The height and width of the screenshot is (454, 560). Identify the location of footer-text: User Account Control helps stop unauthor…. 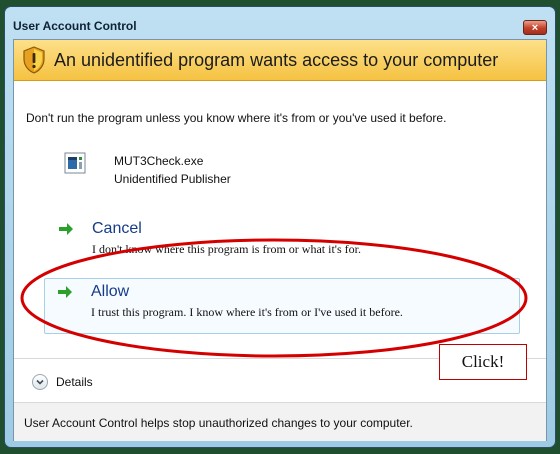
(218, 423).